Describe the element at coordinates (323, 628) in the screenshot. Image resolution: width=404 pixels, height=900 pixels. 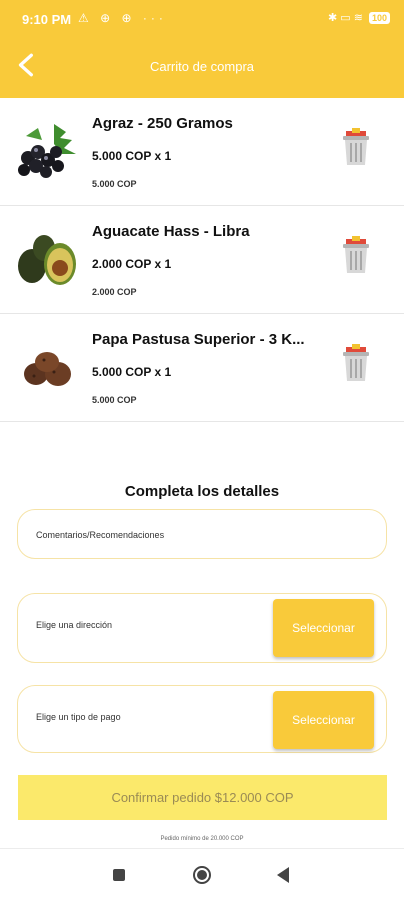
I see `select-address-button: Seleccionar` at that location.